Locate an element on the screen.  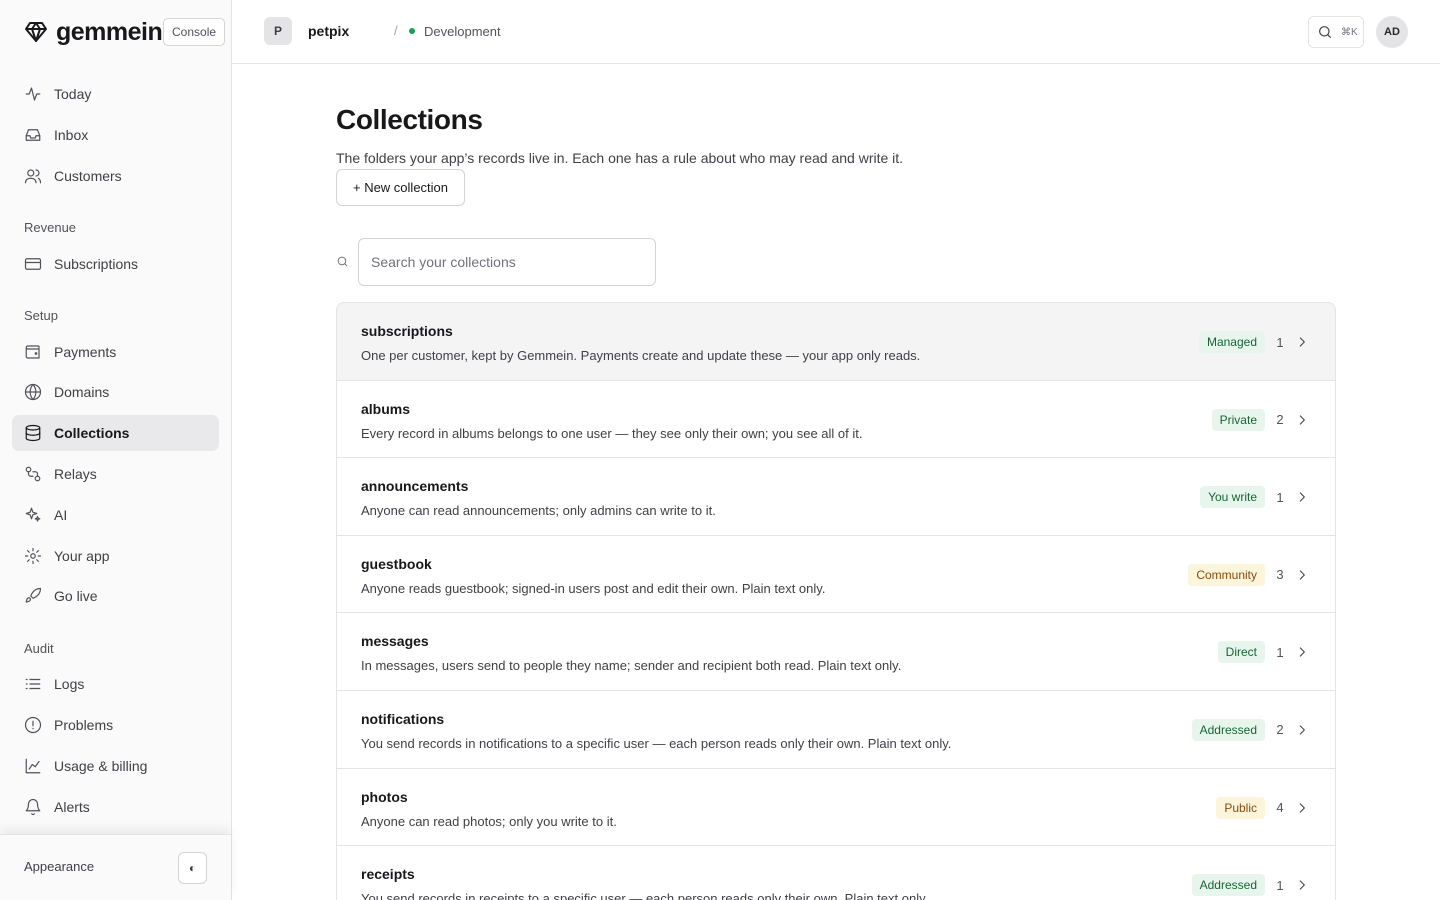
nav-item-subscriptions: Subscriptions is located at coordinates (115, 264).